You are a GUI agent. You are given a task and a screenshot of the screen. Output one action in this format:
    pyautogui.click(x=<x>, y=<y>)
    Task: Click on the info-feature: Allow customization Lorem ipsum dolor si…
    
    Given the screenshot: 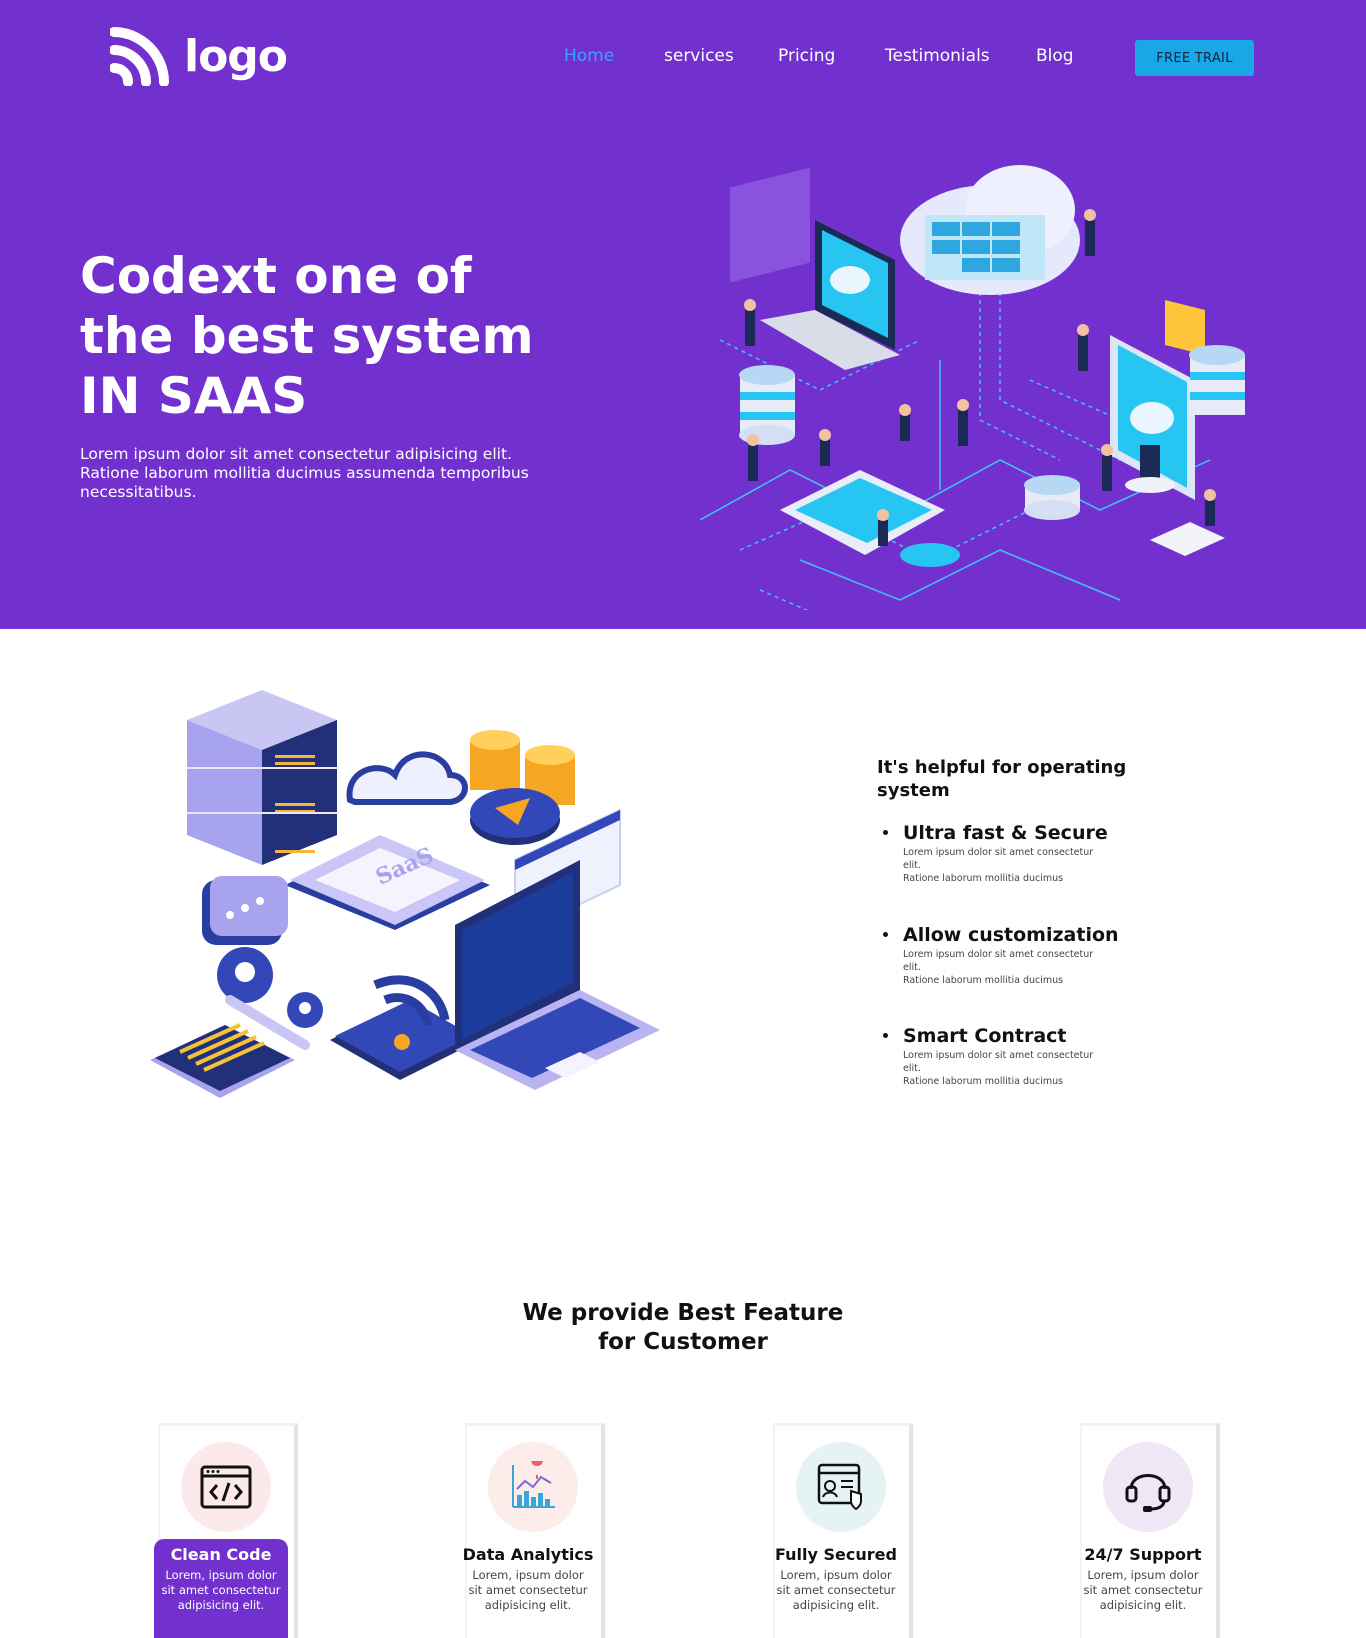 What is the action you would take?
    pyautogui.click(x=1001, y=955)
    